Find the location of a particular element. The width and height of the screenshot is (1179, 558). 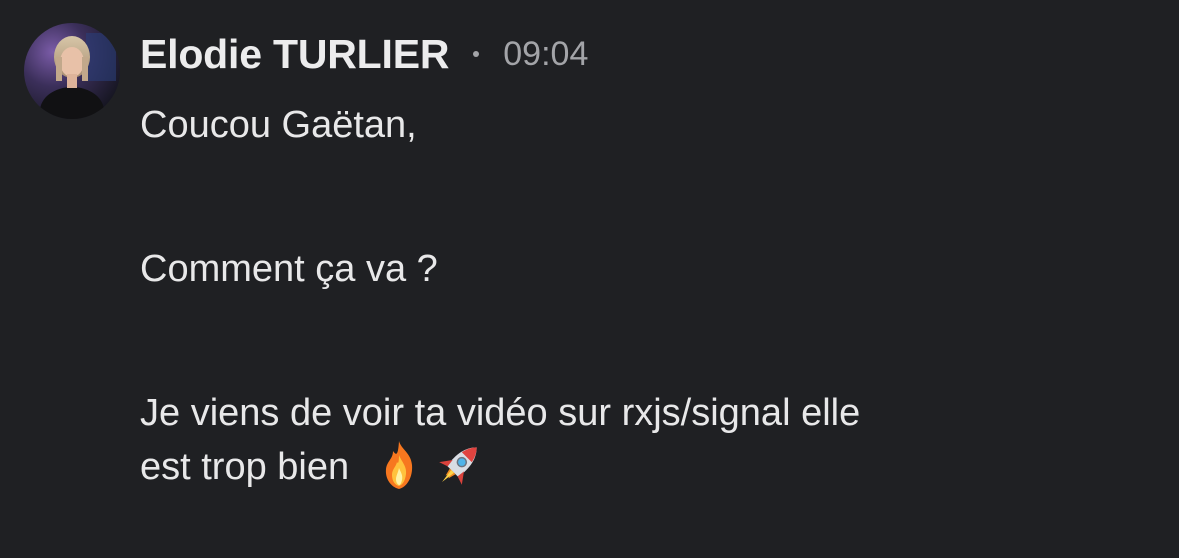

separator-dot is located at coordinates (476, 54).